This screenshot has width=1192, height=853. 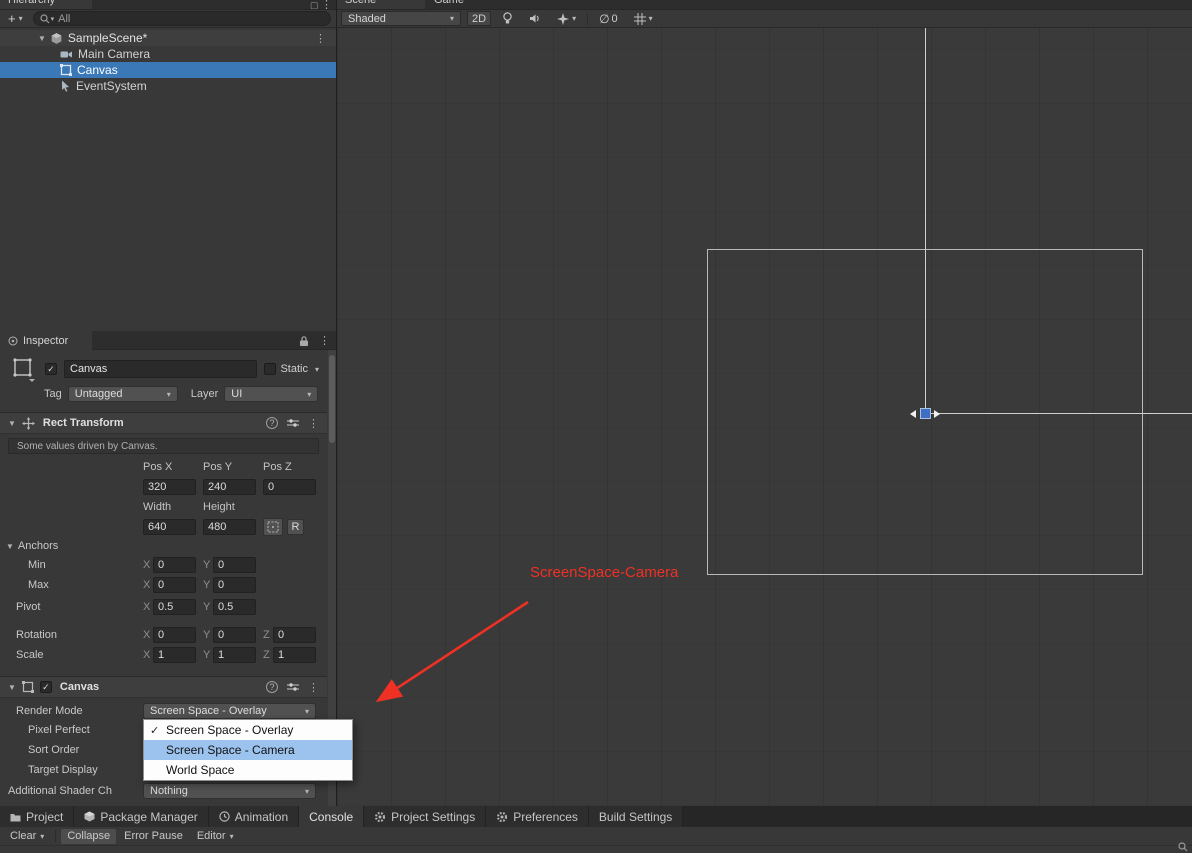 I want to click on scene-effects-button: ▾, so click(x=566, y=18).